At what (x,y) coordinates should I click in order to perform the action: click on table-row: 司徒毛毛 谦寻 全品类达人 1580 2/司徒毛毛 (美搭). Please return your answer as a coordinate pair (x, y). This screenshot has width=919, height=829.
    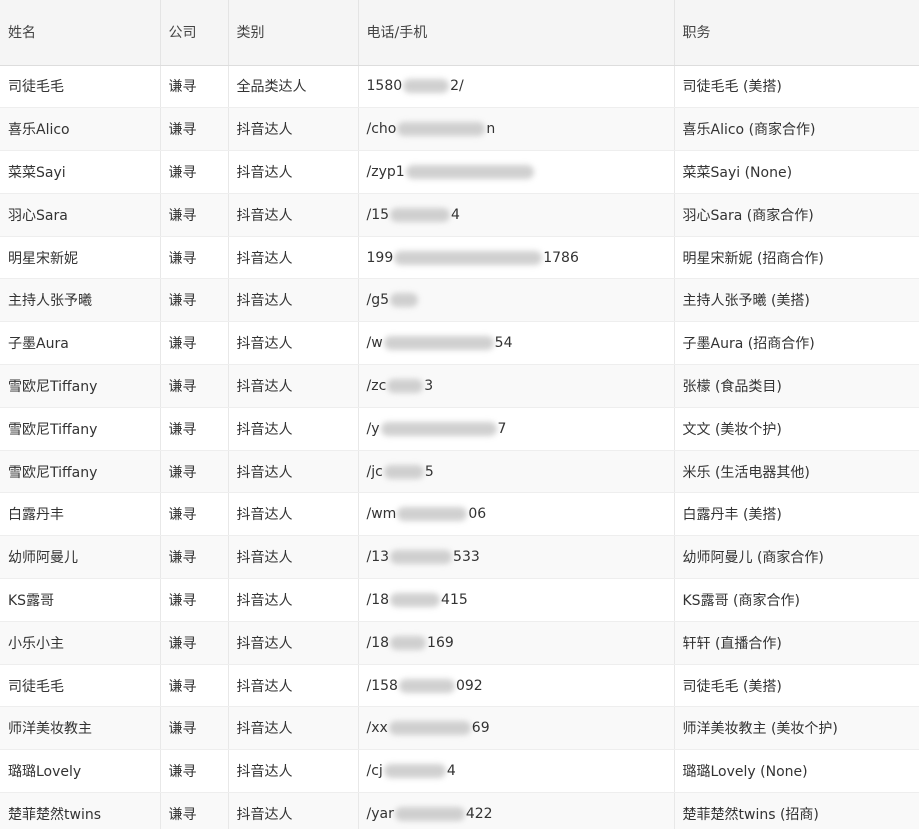
    Looking at the image, I should click on (459, 87).